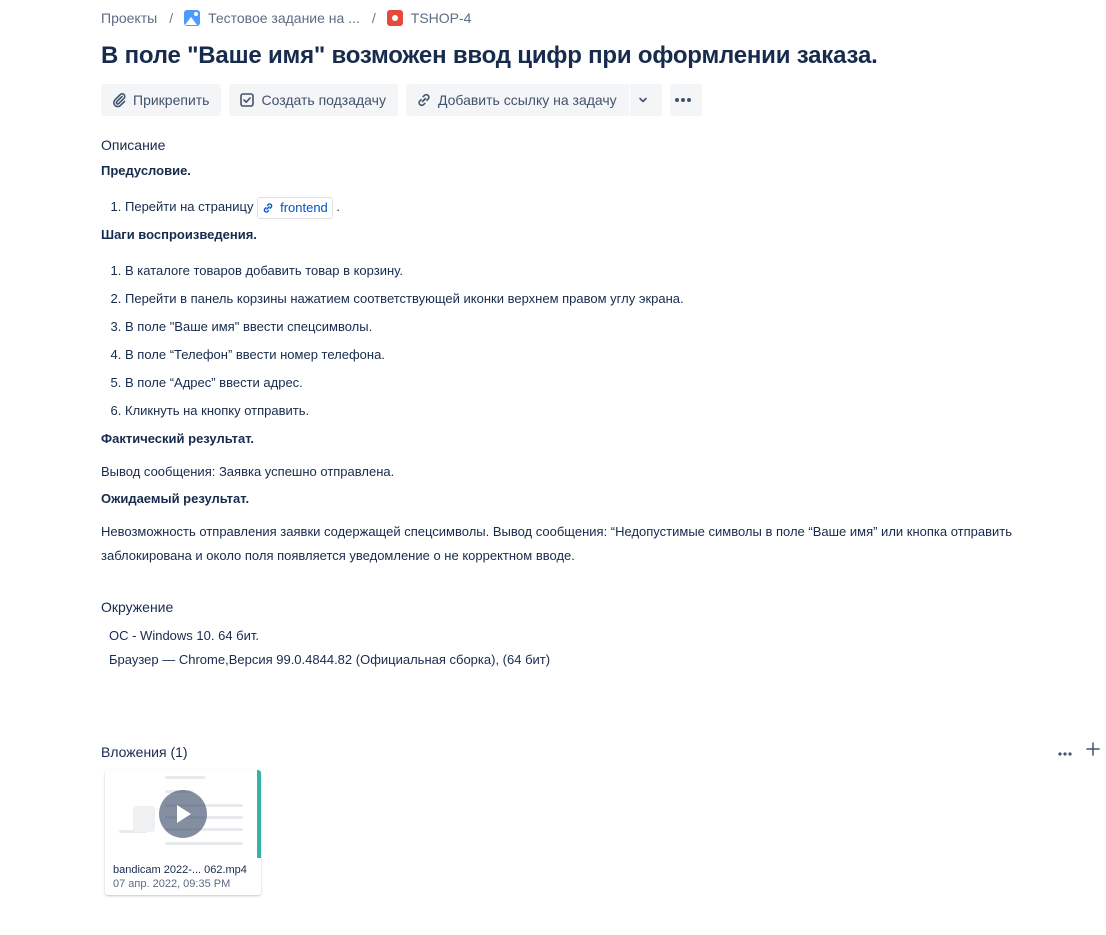 This screenshot has width=1106, height=935. What do you see at coordinates (137, 607) in the screenshot?
I see `environment-label: Окружение` at bounding box center [137, 607].